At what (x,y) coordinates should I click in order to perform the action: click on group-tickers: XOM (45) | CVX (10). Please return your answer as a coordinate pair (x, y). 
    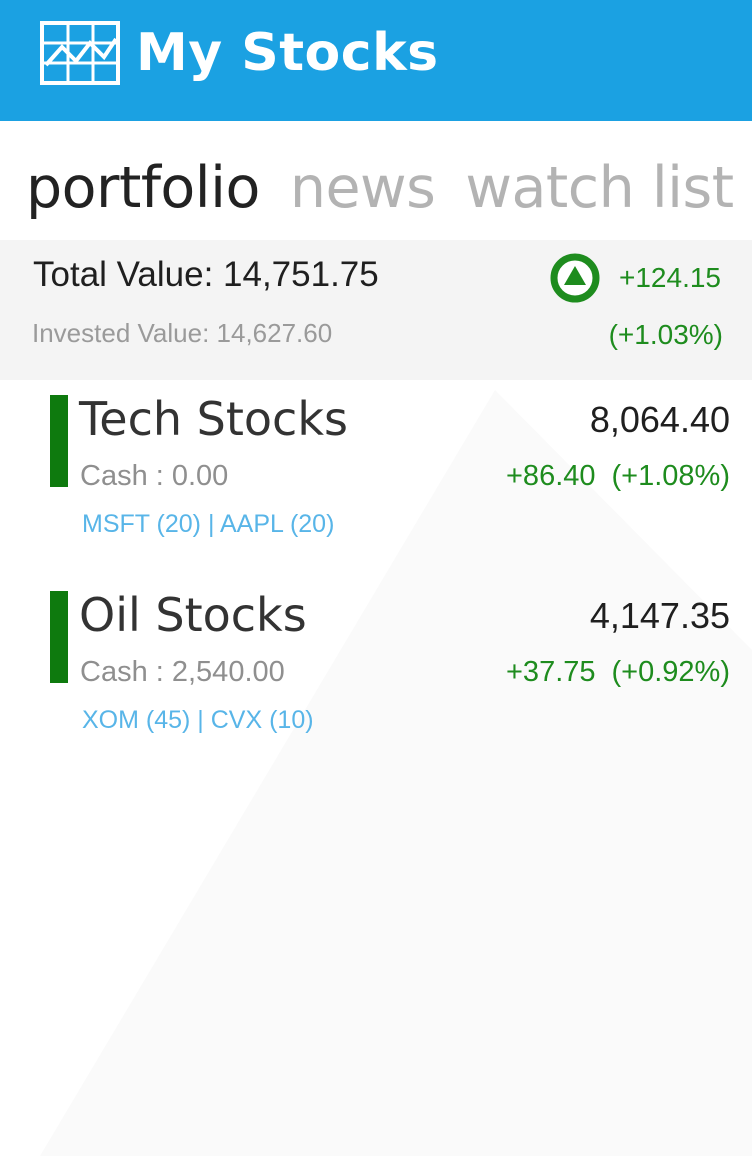
    Looking at the image, I should click on (198, 720).